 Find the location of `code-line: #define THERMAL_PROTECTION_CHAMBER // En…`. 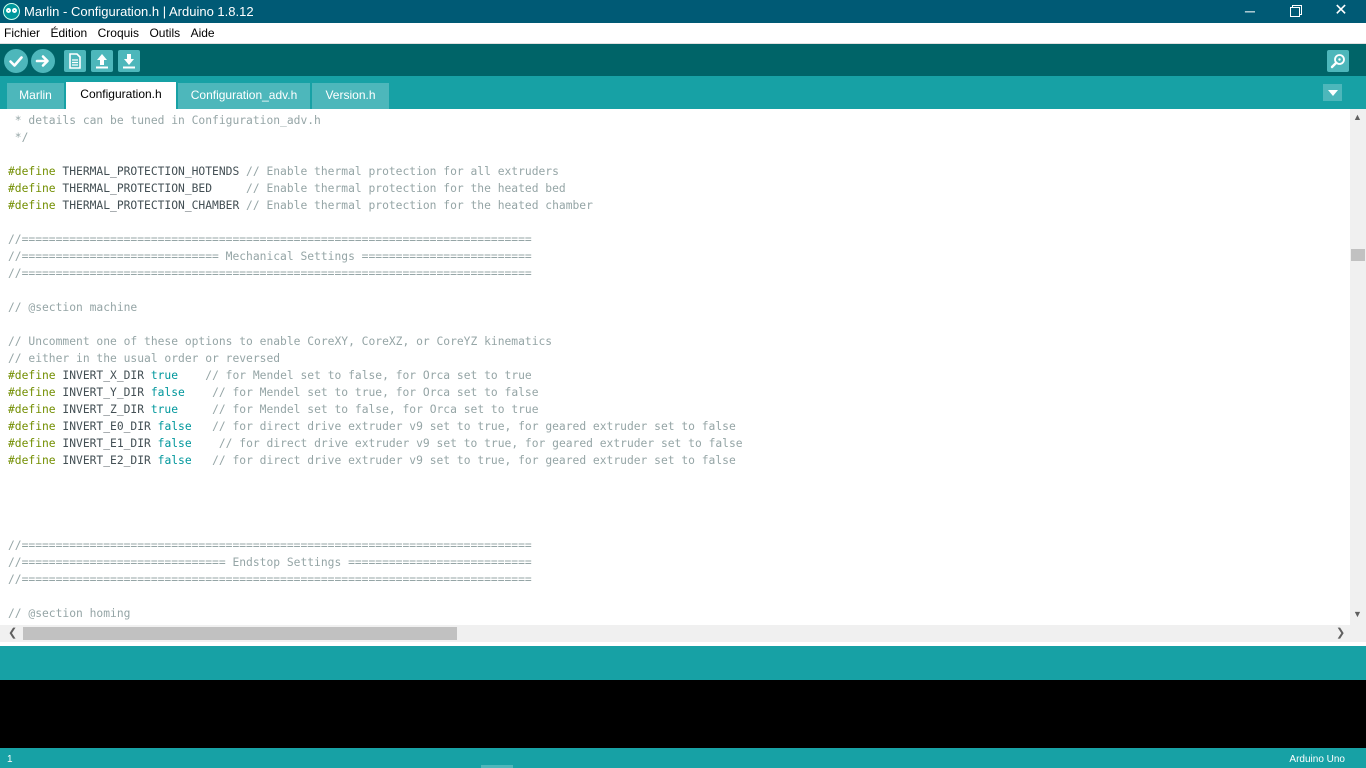

code-line: #define THERMAL_PROTECTION_CHAMBER // En… is located at coordinates (300, 205).